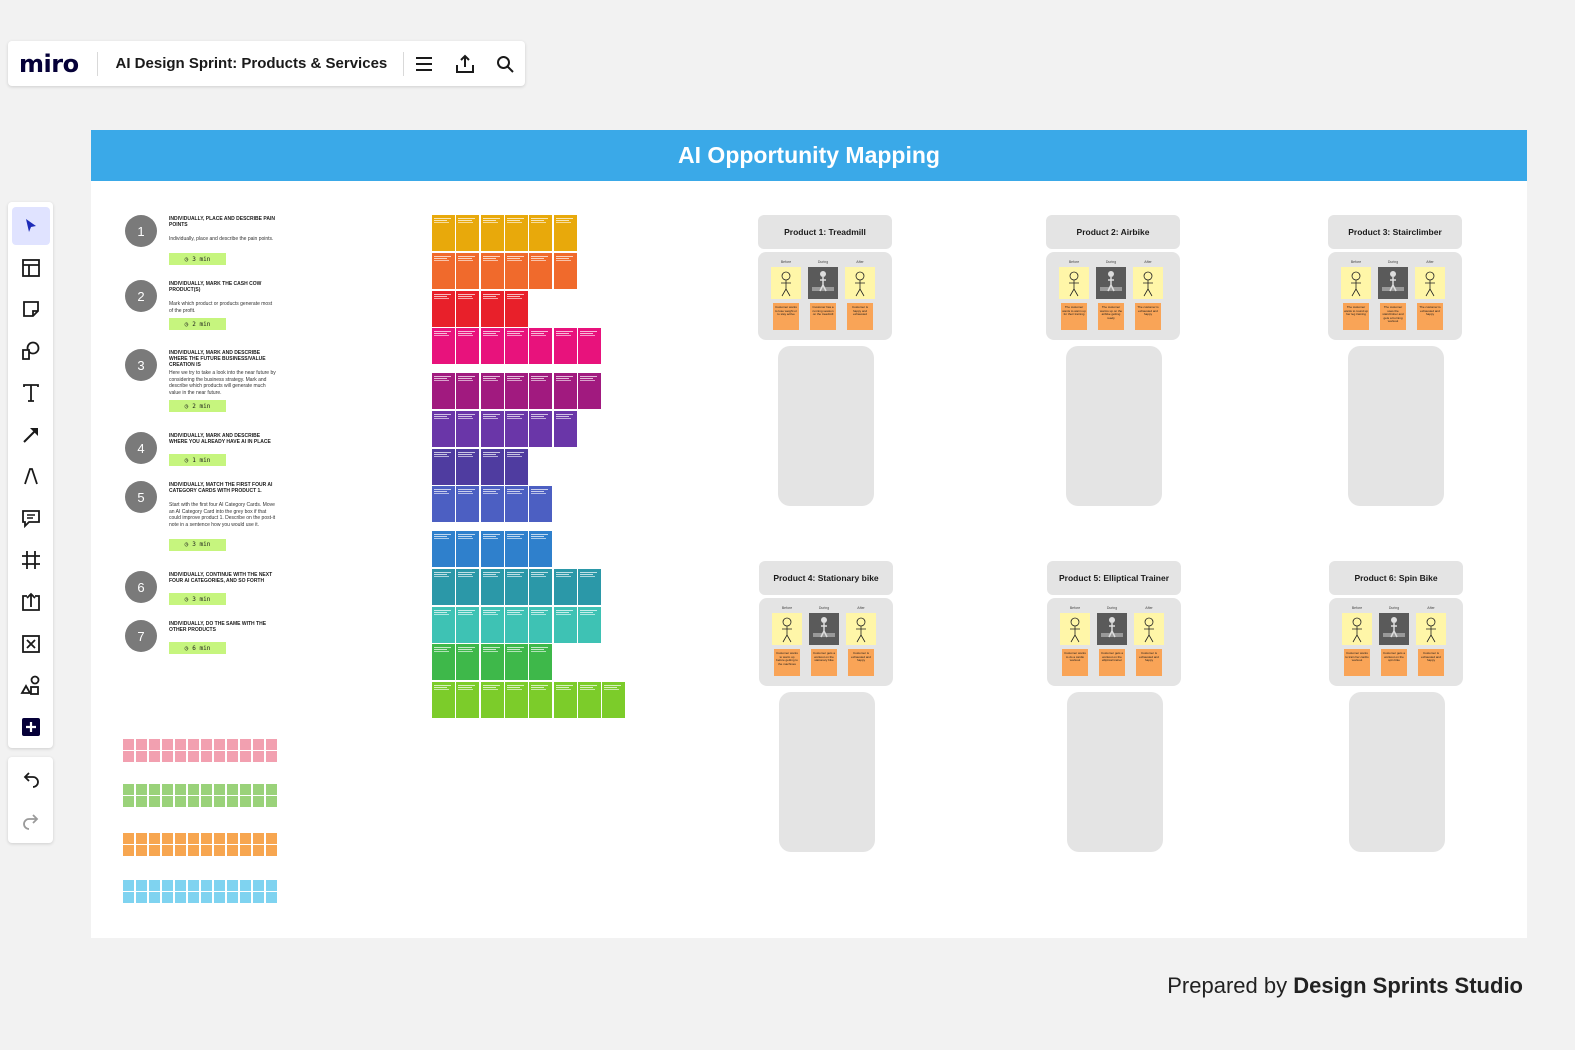 Image resolution: width=1575 pixels, height=1050 pixels. What do you see at coordinates (31, 685) in the screenshot?
I see `apps-tool` at bounding box center [31, 685].